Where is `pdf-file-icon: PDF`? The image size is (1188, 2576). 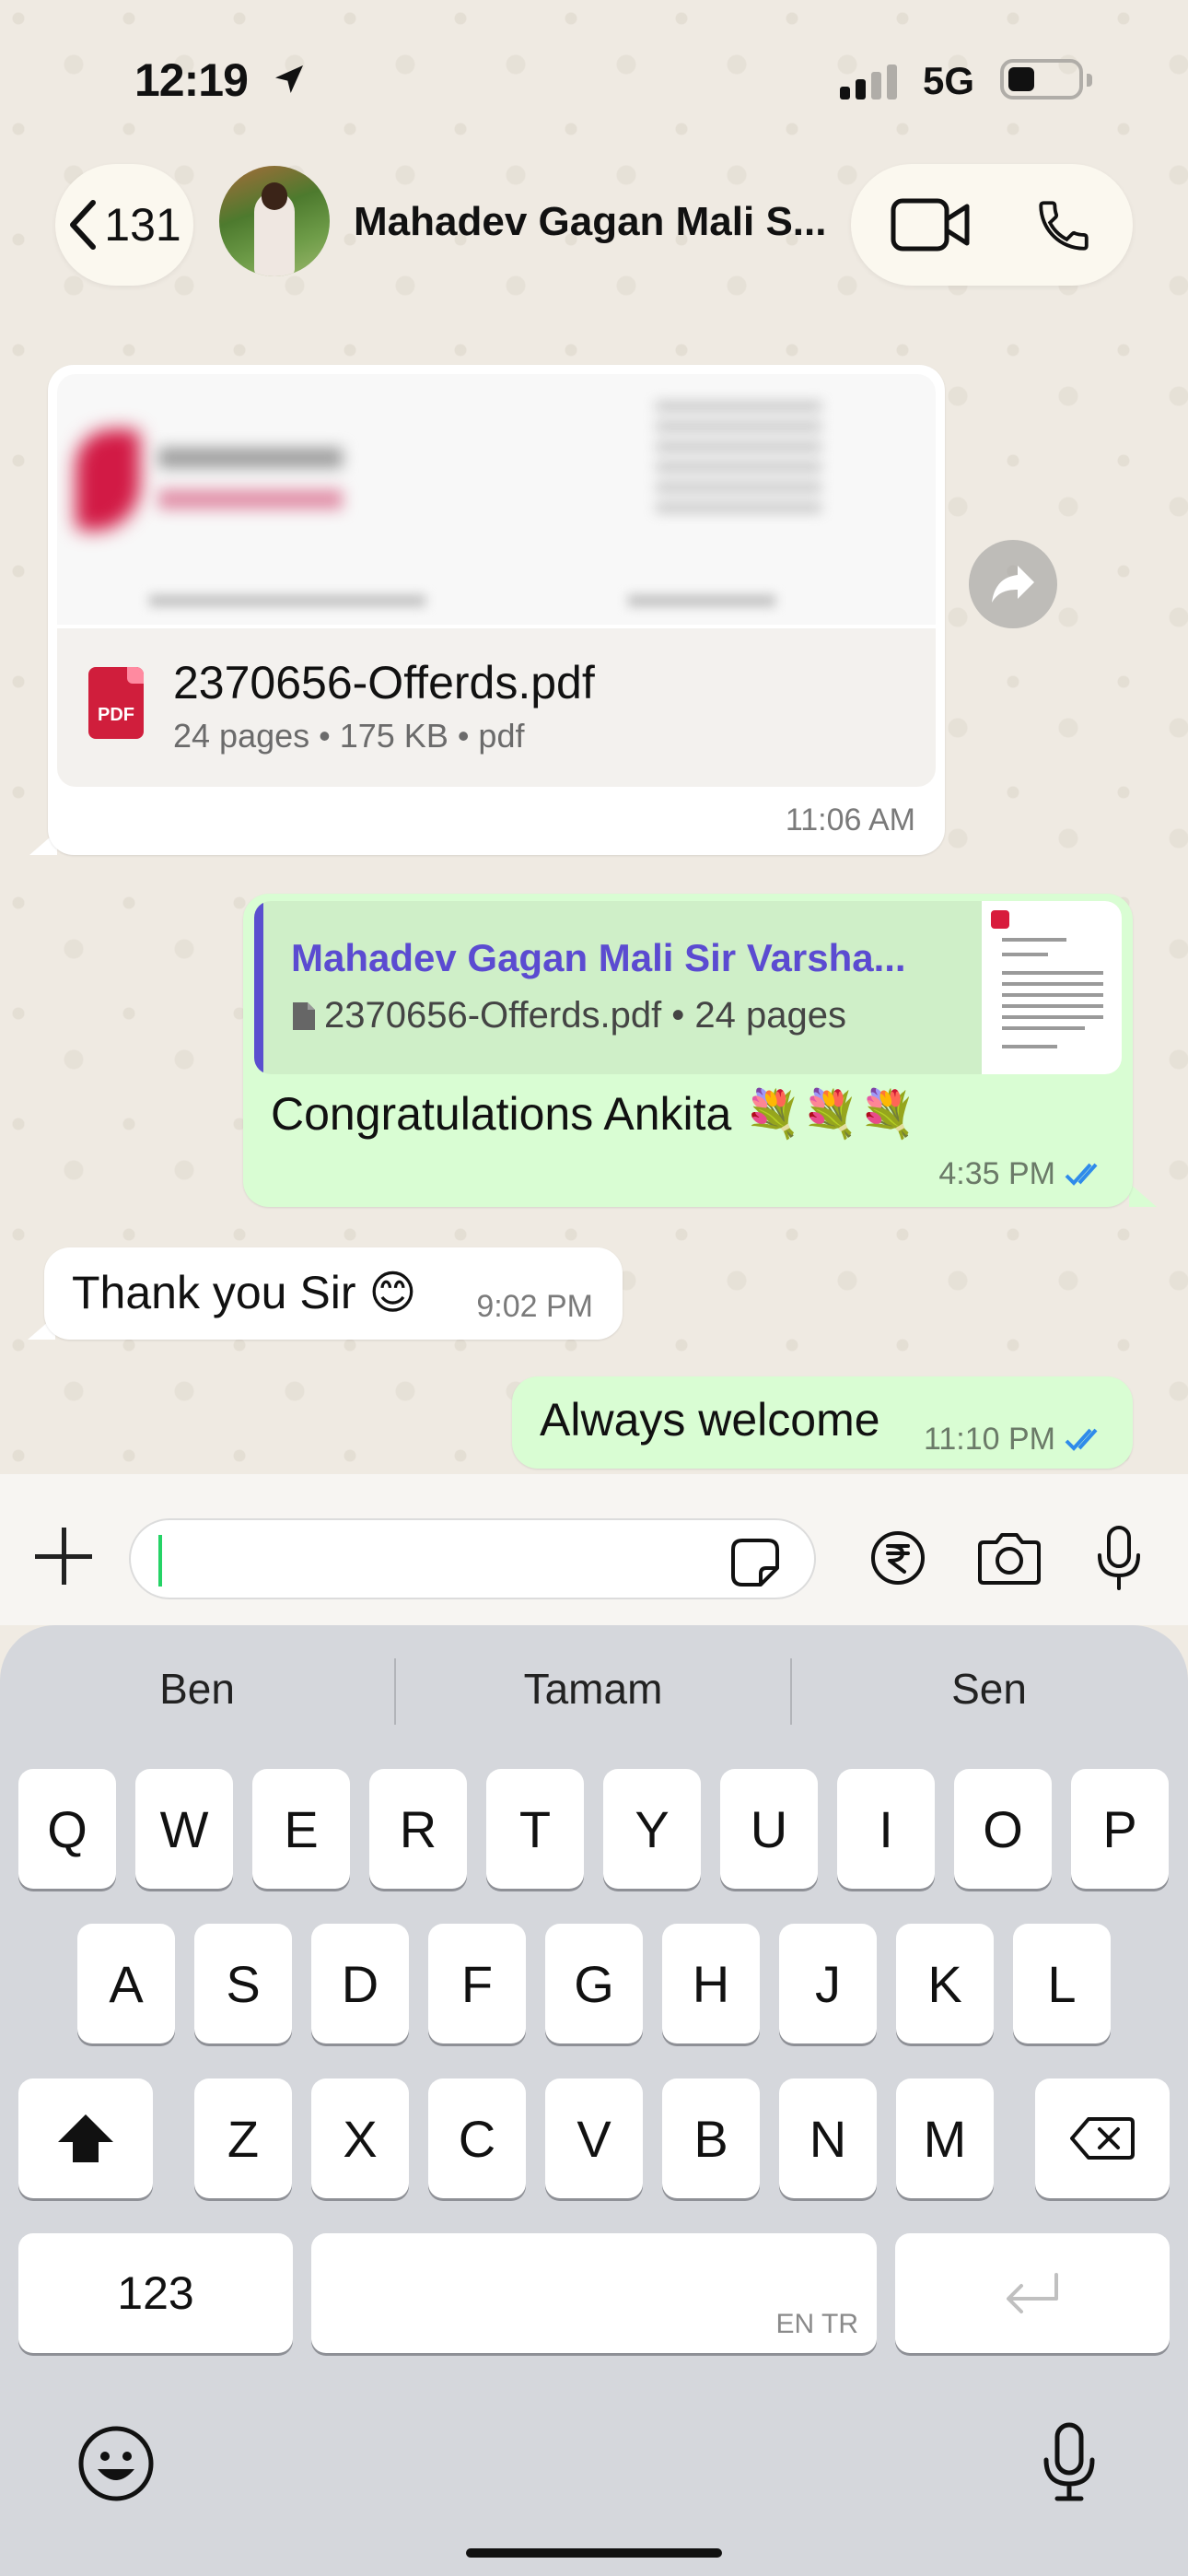 pdf-file-icon: PDF is located at coordinates (116, 703).